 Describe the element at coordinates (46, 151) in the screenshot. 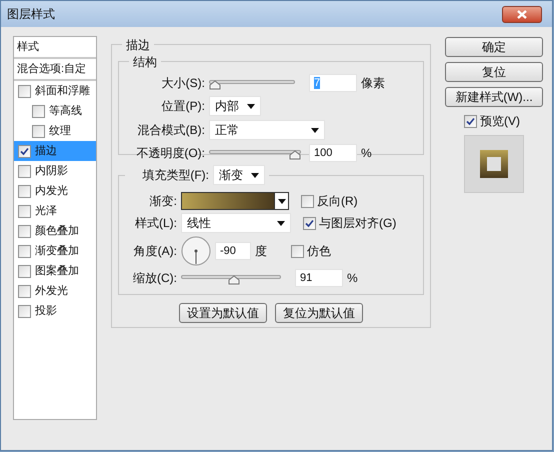

I see `sidebar-item-label: 描边` at that location.